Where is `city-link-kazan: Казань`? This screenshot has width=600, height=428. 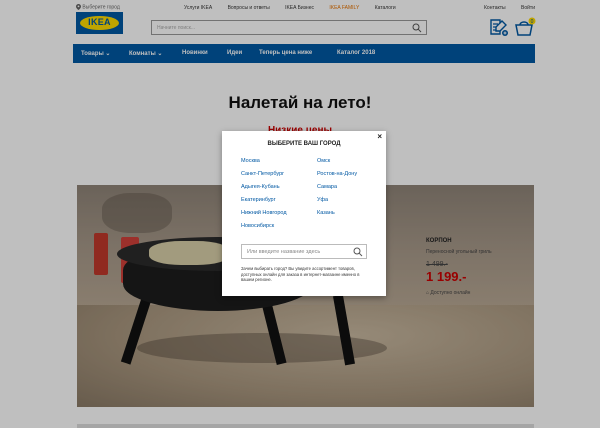
city-link-kazan: Казань is located at coordinates (337, 216).